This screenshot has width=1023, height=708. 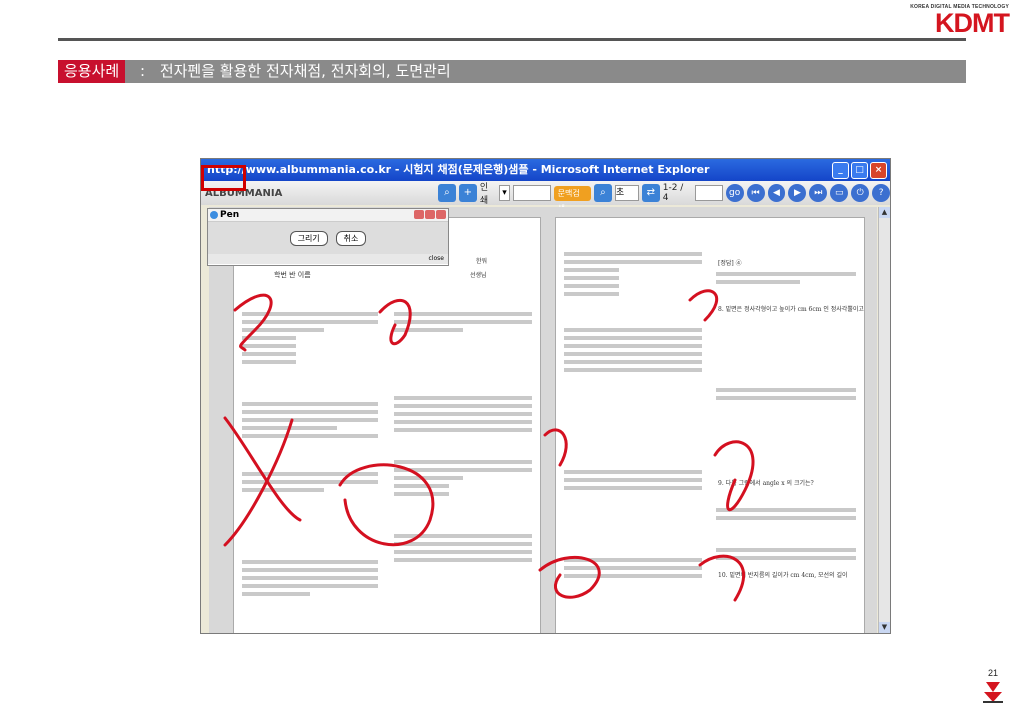 What do you see at coordinates (993, 692) in the screenshot?
I see `page-corner-icon` at bounding box center [993, 692].